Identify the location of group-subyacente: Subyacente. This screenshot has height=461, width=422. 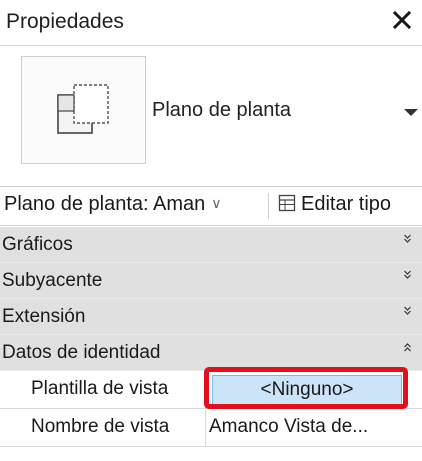
(211, 281).